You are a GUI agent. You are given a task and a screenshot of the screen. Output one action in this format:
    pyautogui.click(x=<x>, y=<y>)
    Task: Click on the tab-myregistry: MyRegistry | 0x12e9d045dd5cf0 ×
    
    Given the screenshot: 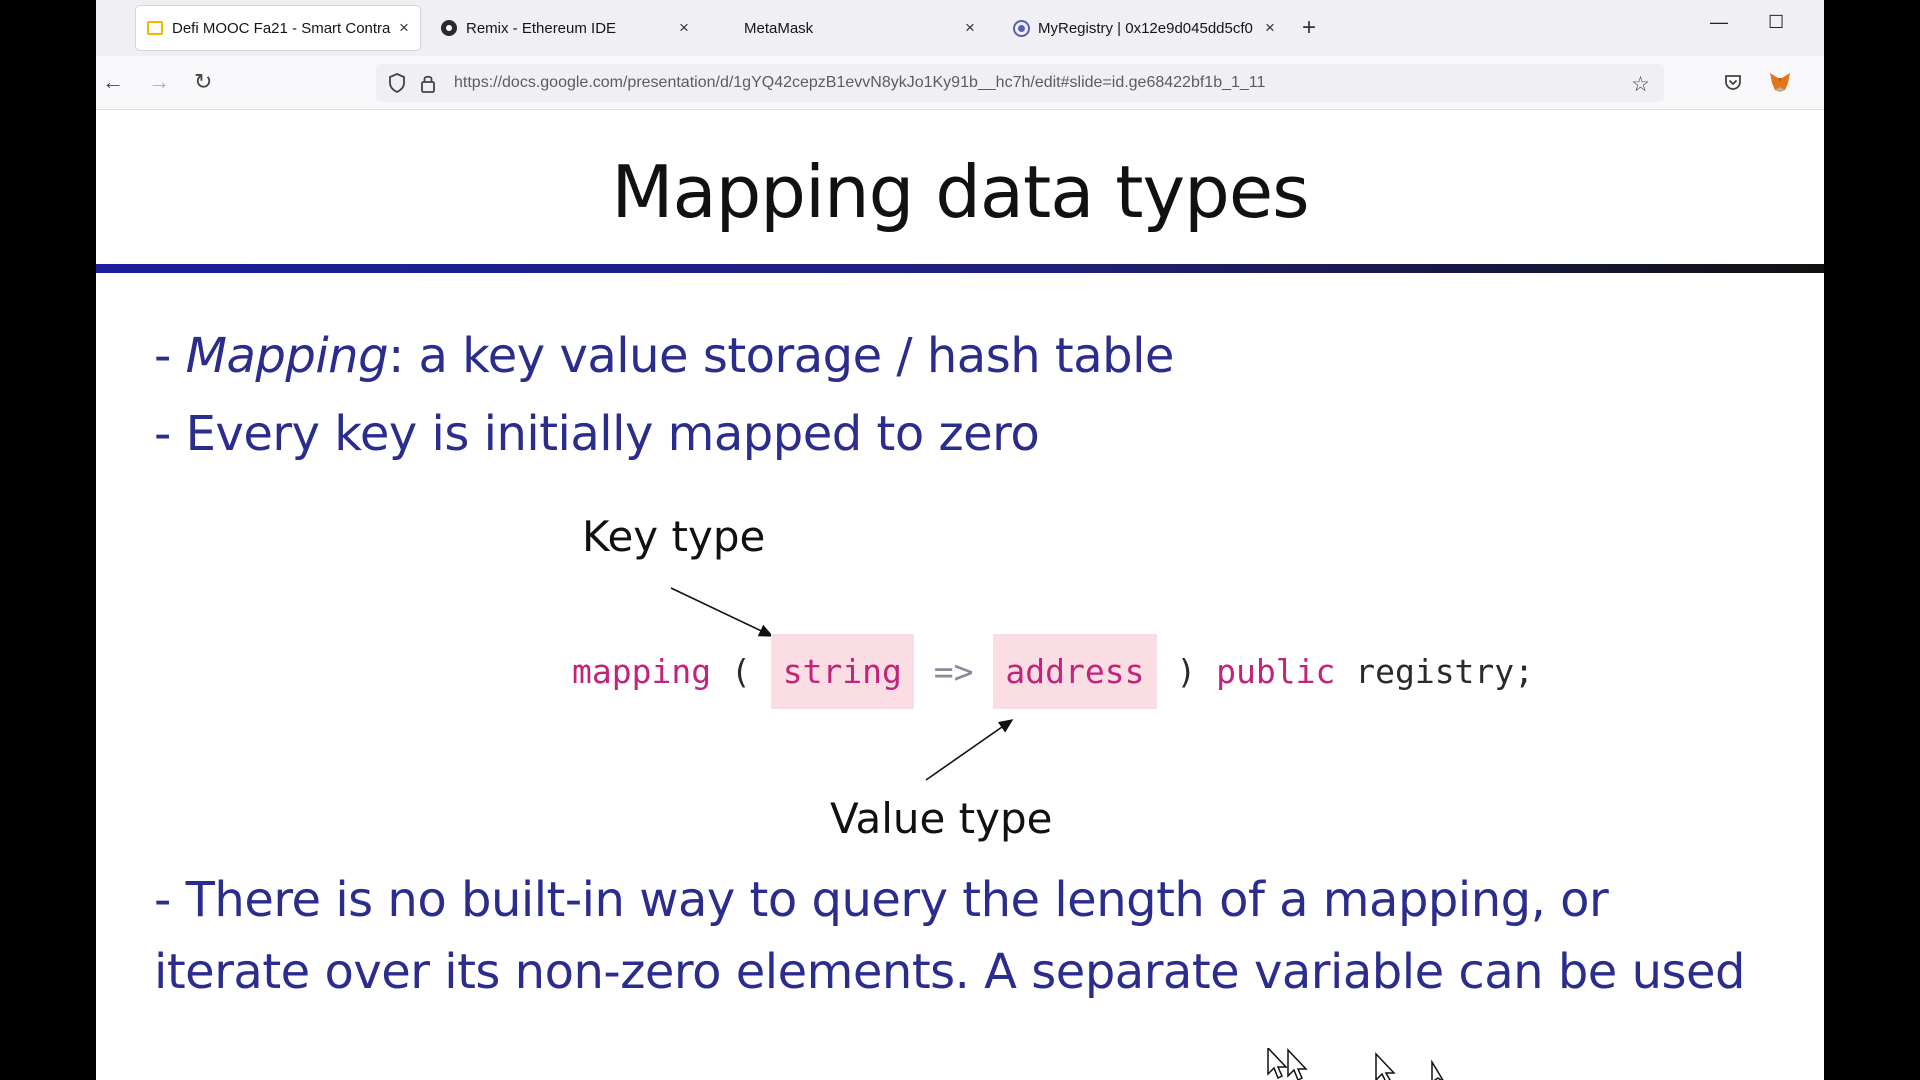 What is the action you would take?
    pyautogui.click(x=1144, y=28)
    